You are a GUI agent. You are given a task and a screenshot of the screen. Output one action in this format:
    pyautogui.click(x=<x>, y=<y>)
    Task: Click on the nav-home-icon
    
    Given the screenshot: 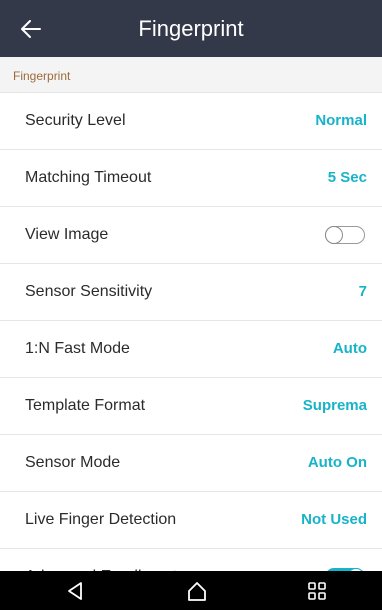 What is the action you would take?
    pyautogui.click(x=197, y=591)
    